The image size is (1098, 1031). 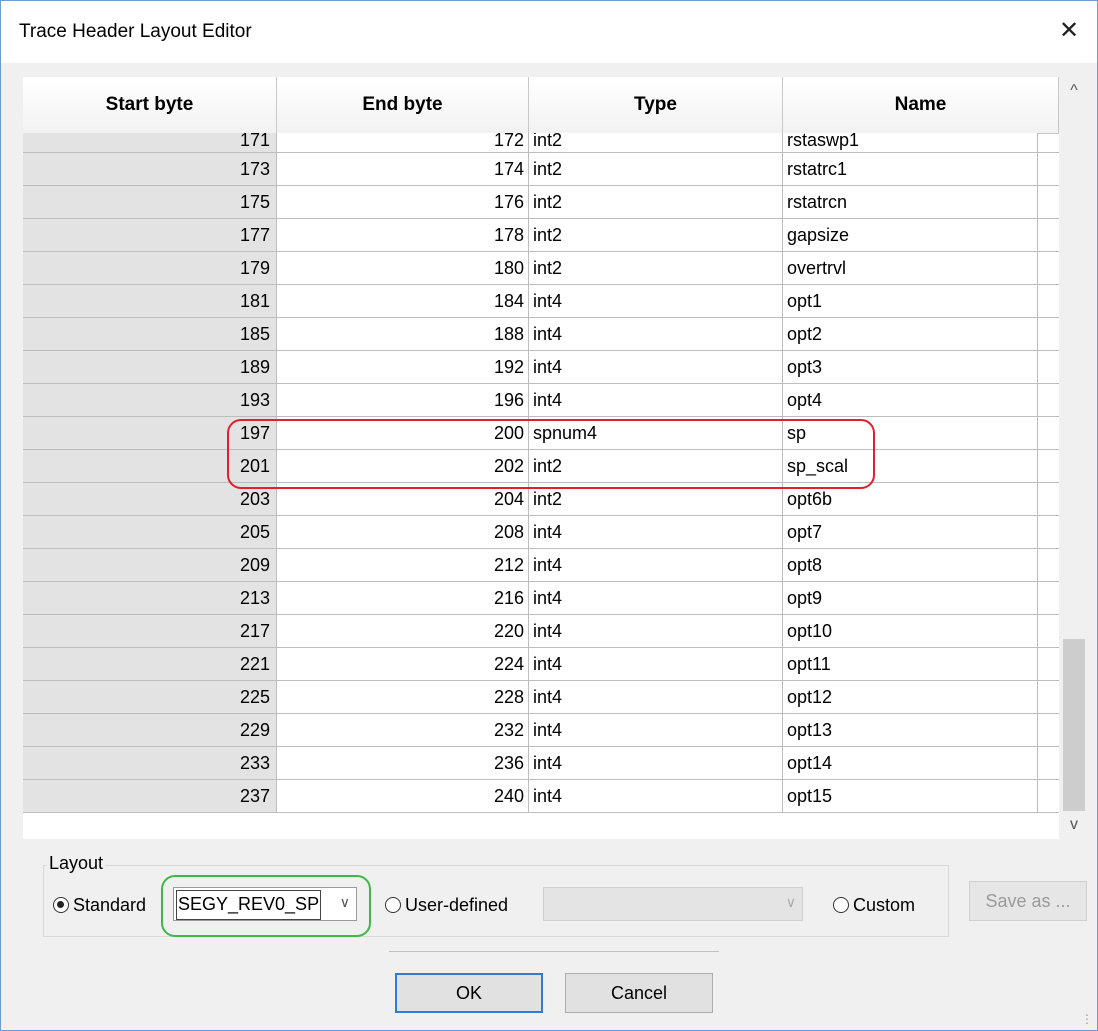 What do you see at coordinates (910, 763) in the screenshot?
I see `cell-name: opt14` at bounding box center [910, 763].